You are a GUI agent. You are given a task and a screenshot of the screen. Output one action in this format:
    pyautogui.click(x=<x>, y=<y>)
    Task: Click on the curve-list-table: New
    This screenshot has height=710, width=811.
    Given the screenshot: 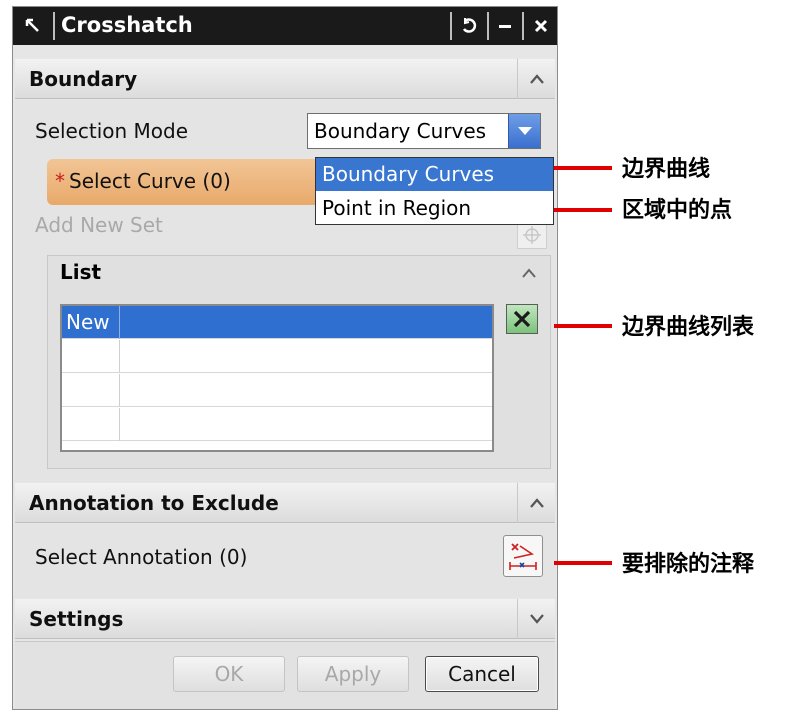 What is the action you would take?
    pyautogui.click(x=277, y=378)
    